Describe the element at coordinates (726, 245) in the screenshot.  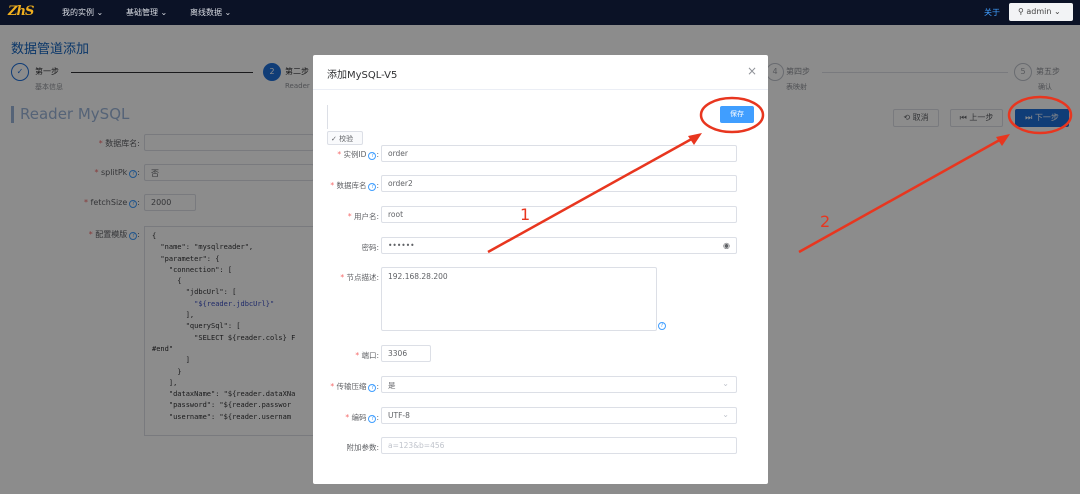
I see `eye-icon: ◉` at that location.